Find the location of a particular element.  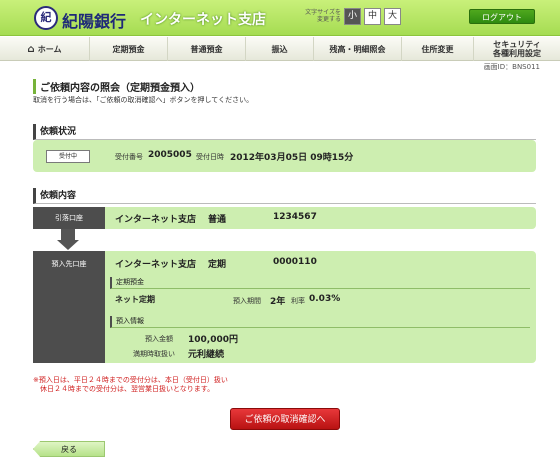

nav-item-ordinary-deposit: 普通預金 is located at coordinates (207, 49).